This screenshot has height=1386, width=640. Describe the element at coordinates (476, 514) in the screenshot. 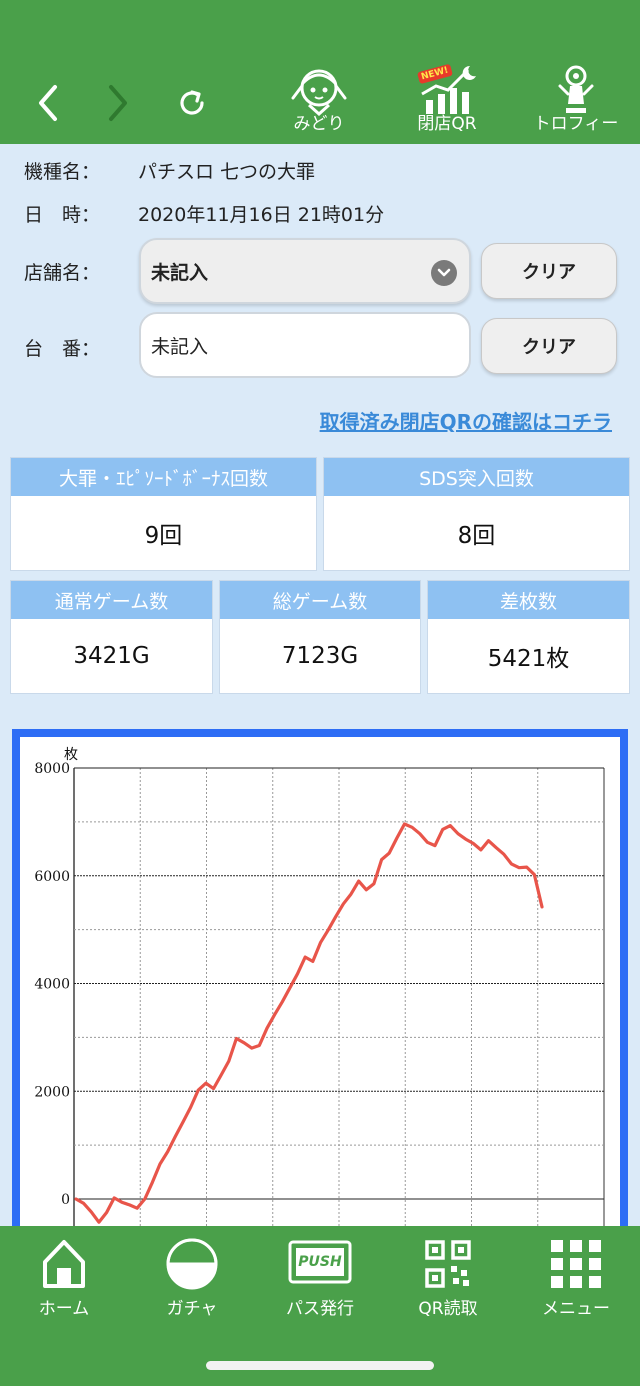

I see `sds-count-card: SDS突入回数 8回` at that location.